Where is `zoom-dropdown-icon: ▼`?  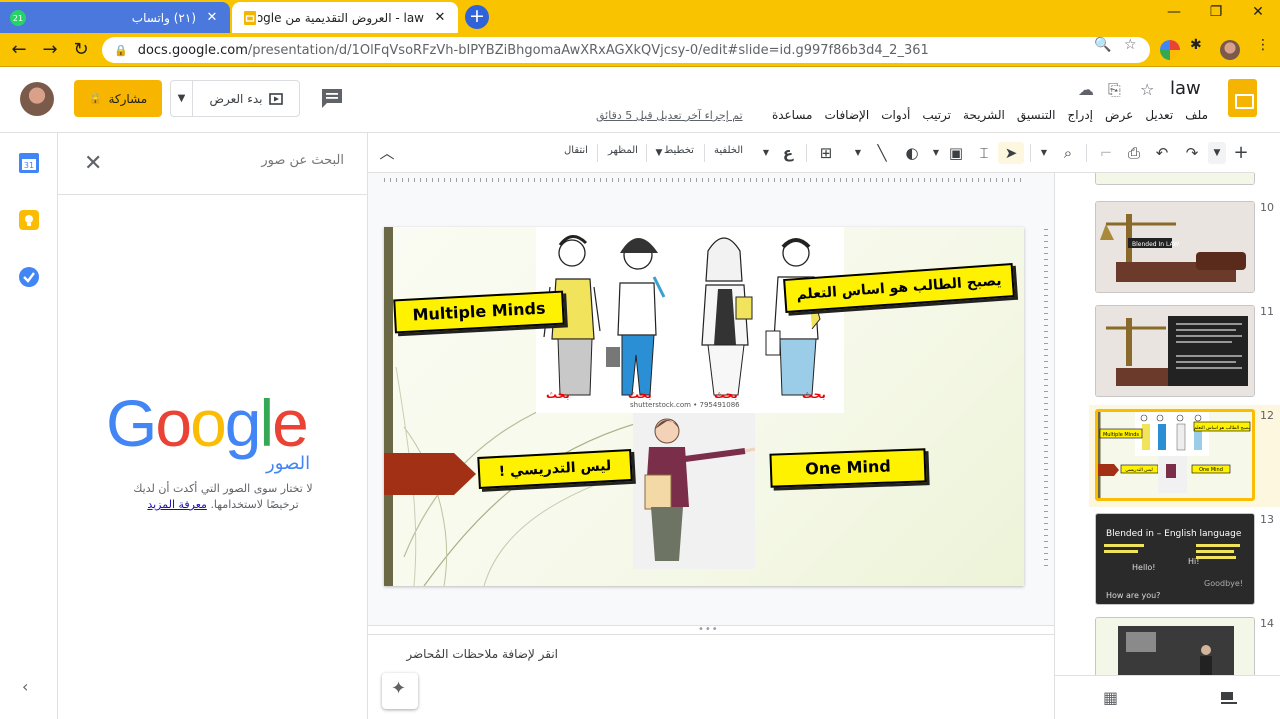 zoom-dropdown-icon: ▼ is located at coordinates (1044, 153).